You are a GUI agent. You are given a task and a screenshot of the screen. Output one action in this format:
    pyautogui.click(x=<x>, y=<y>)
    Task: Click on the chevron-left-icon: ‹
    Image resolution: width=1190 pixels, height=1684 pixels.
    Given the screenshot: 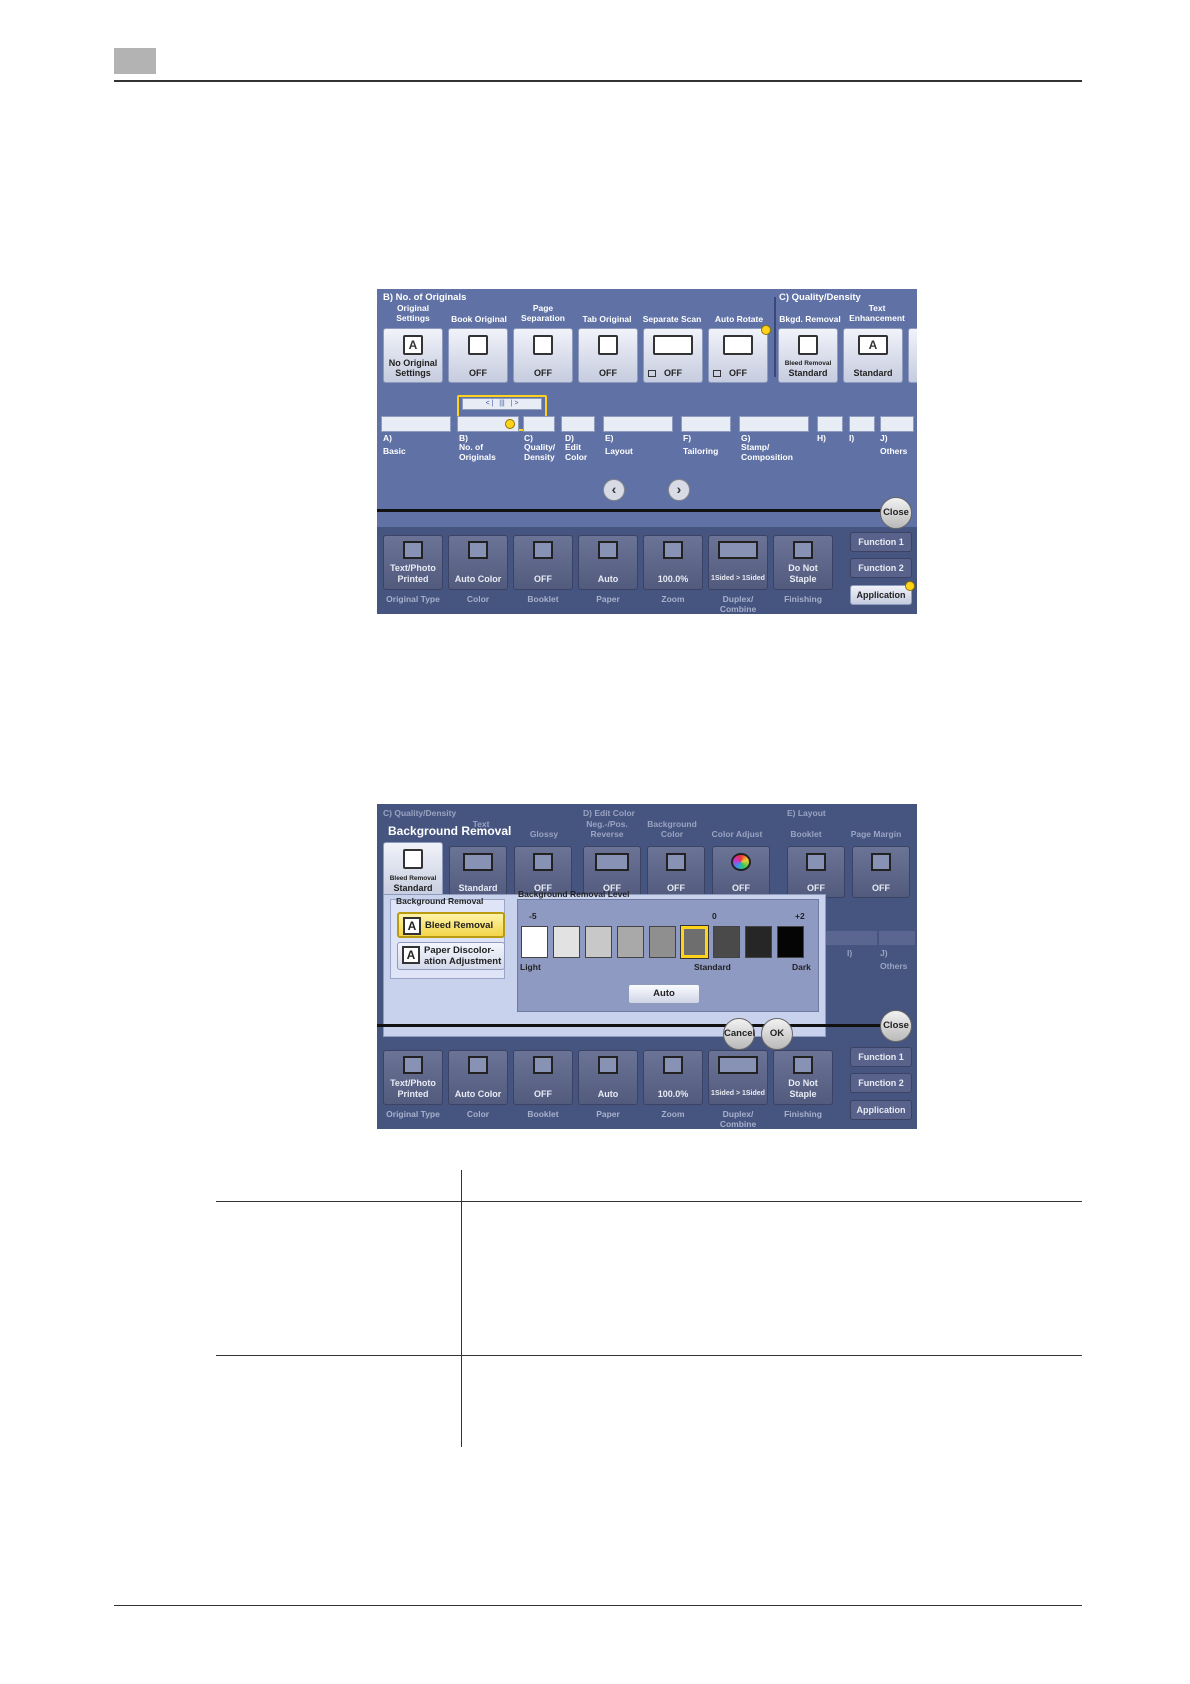 What is the action you would take?
    pyautogui.click(x=614, y=490)
    